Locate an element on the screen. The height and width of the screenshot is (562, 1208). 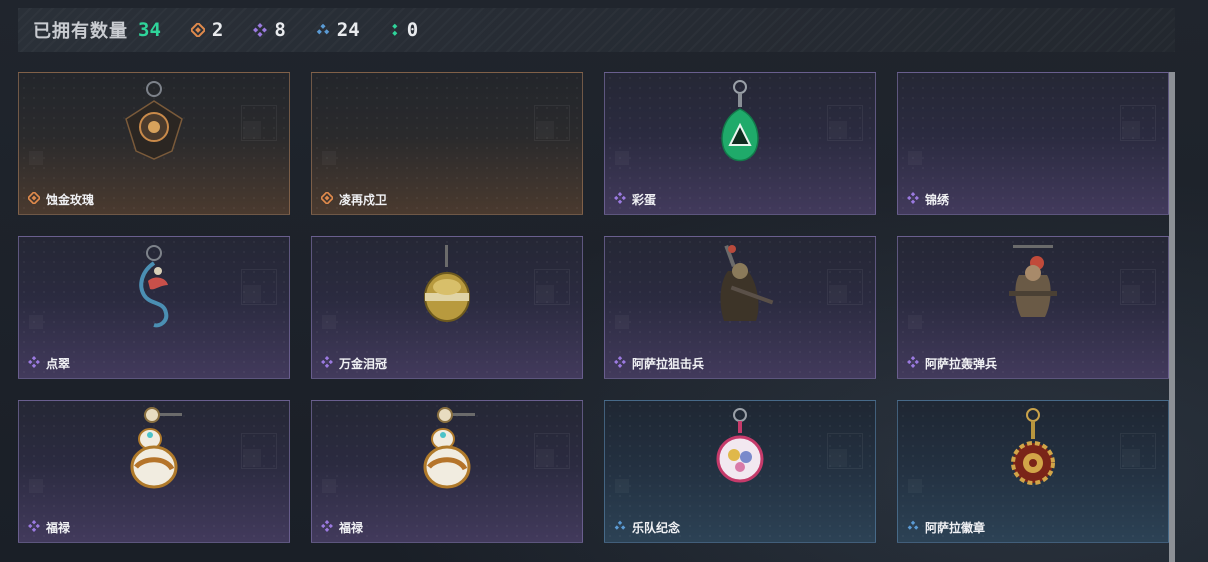
item-card: 乐队纪念 is located at coordinates (740, 471).